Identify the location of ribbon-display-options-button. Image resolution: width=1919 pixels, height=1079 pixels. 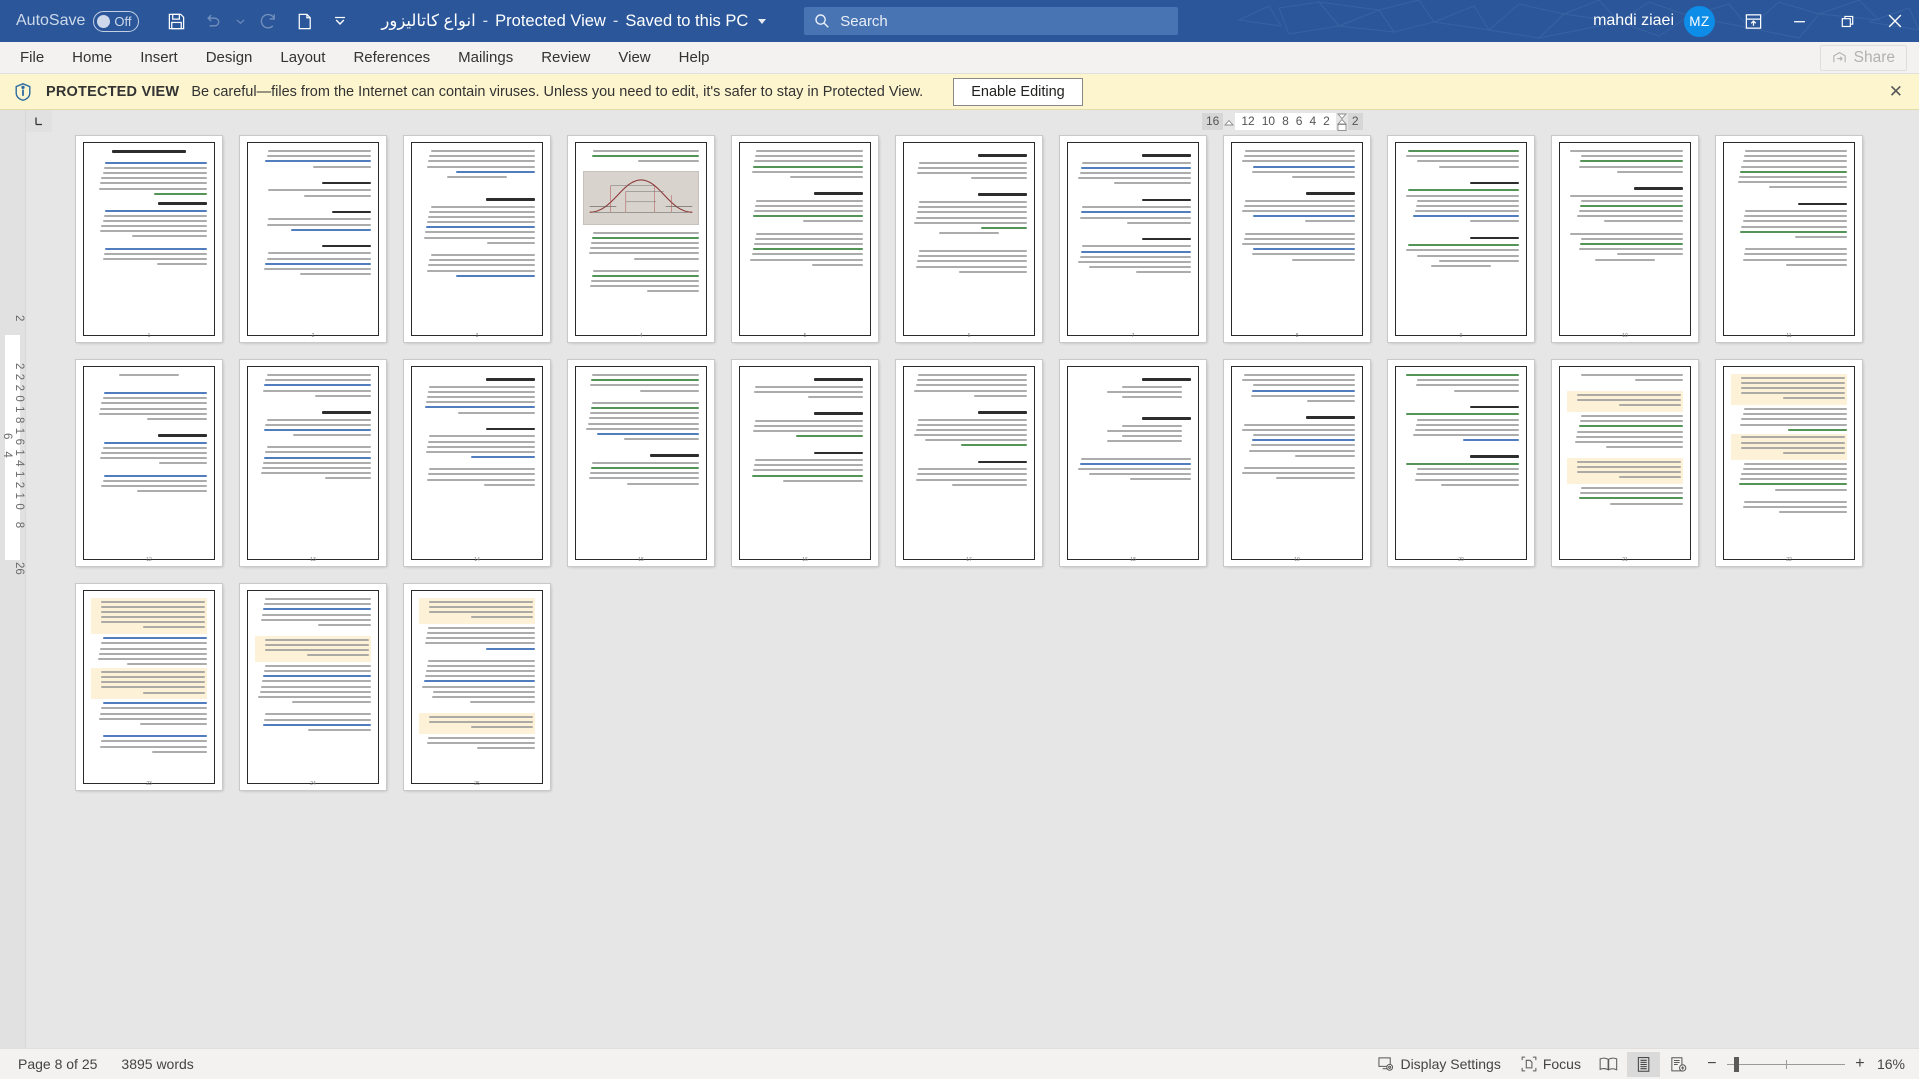
(1753, 21).